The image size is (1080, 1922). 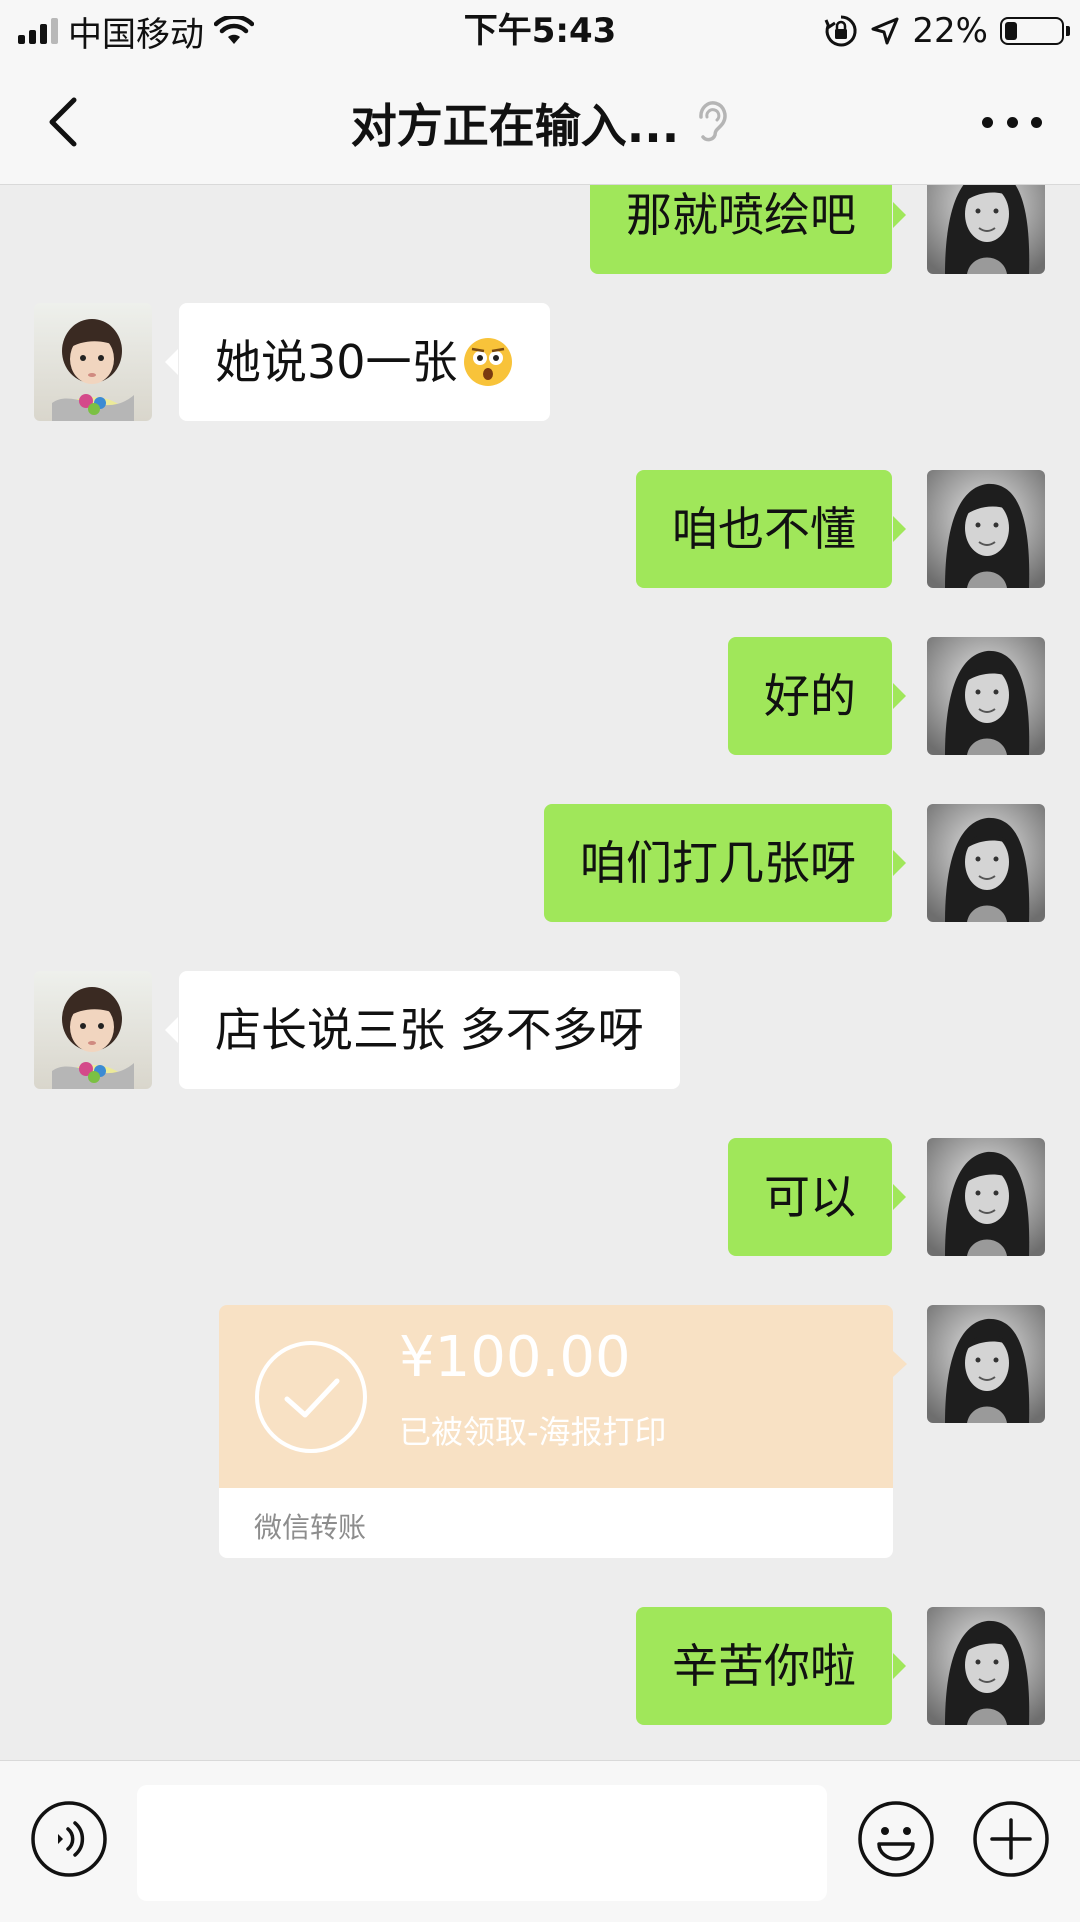 I want to click on transfer-card: ¥100.00 已被领取-海报打印 微信转账, so click(x=556, y=1431).